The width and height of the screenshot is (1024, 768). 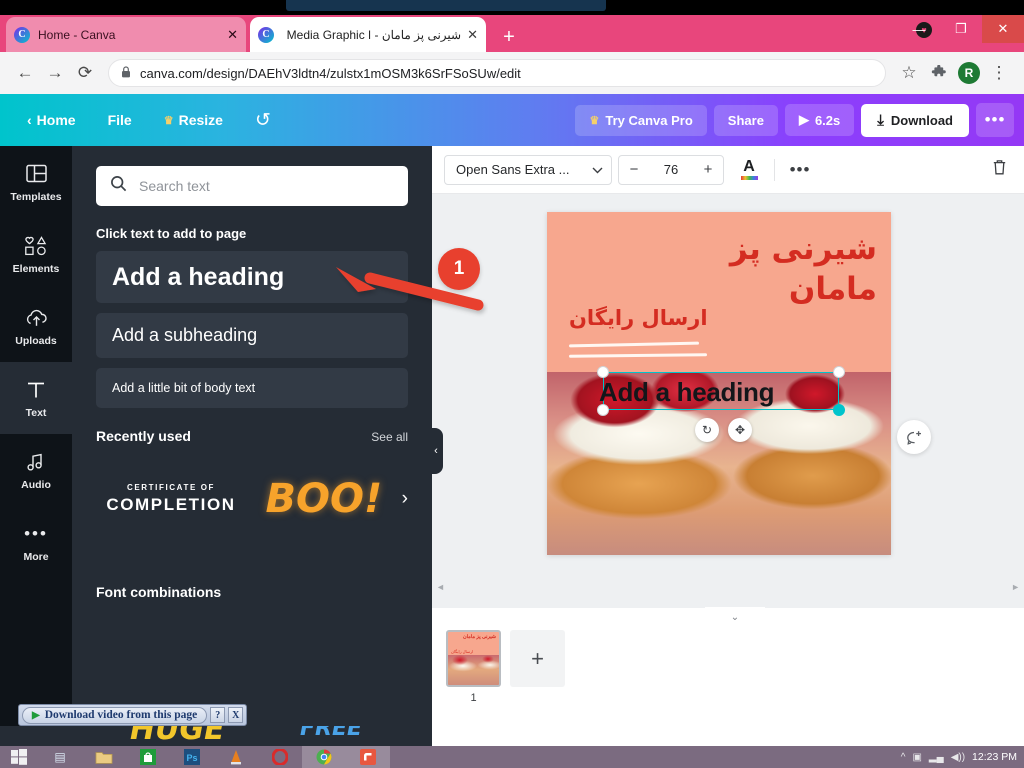 What do you see at coordinates (1015, 587) in the screenshot?
I see `scroll-right-icon: ►` at bounding box center [1015, 587].